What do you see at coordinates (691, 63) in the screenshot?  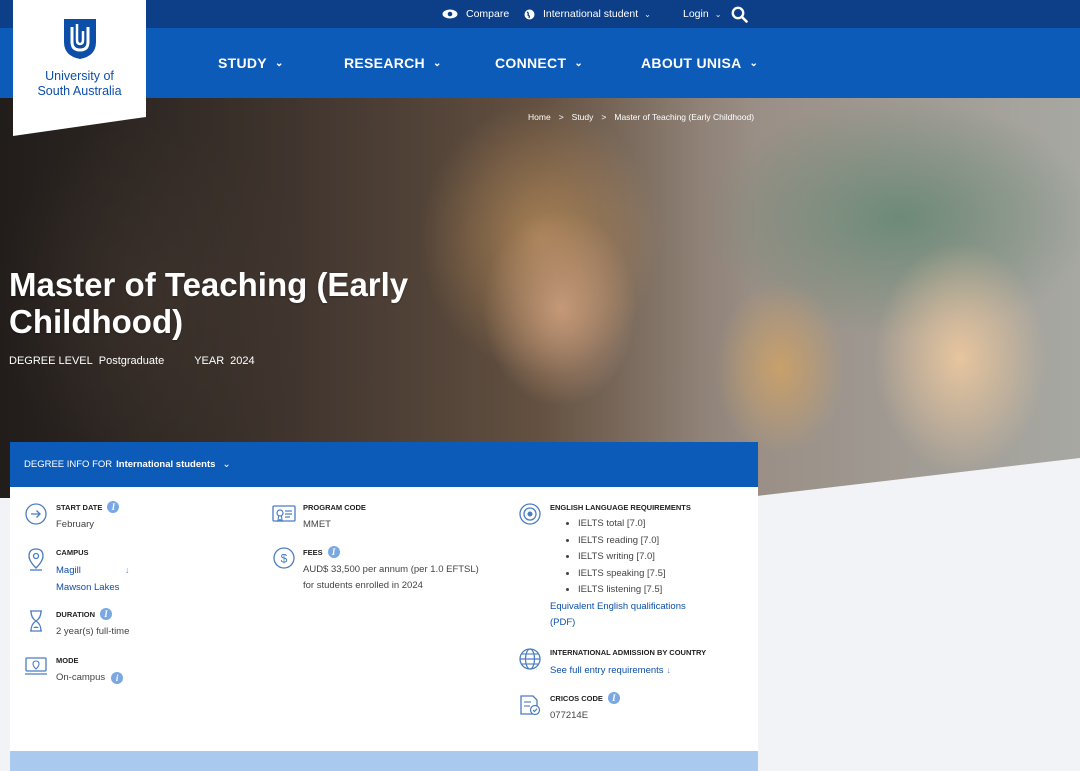 I see `nav-about-label: ABOUT UNISA` at bounding box center [691, 63].